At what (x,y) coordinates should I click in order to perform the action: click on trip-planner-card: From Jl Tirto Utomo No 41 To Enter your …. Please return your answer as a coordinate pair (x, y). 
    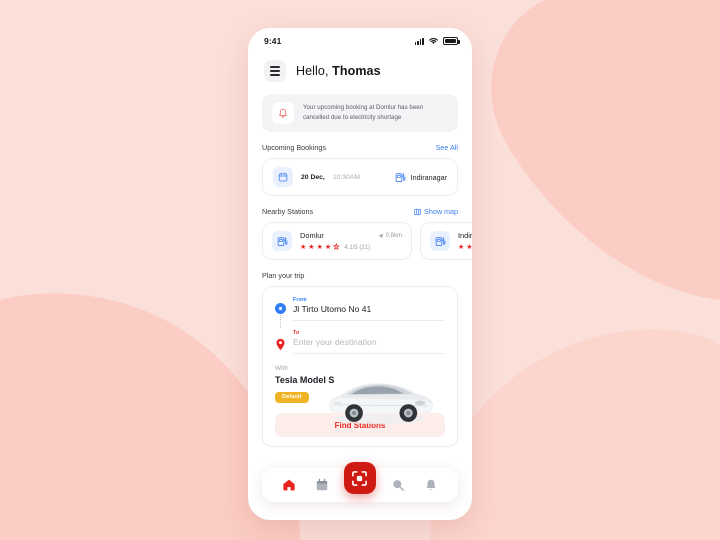
    Looking at the image, I should click on (360, 366).